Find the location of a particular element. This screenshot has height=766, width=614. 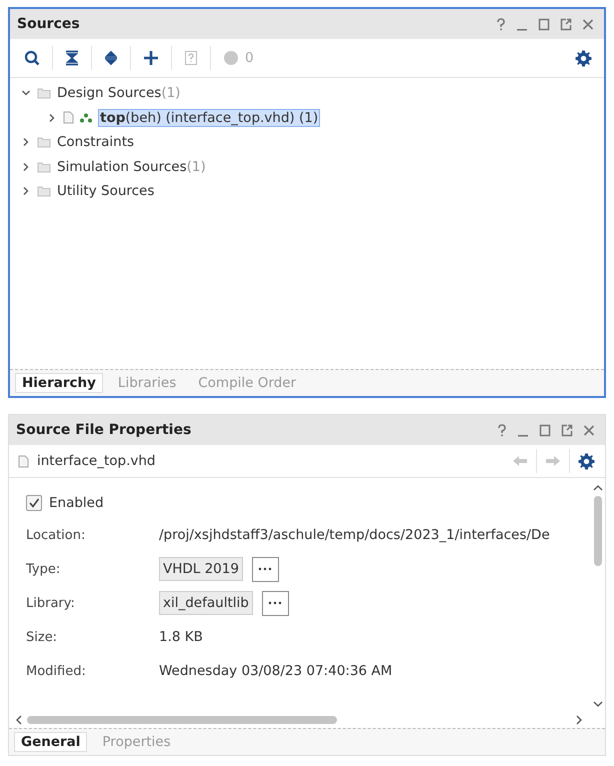

field-value: Wednesday 03/08/23 07:40:36 AM is located at coordinates (275, 671).